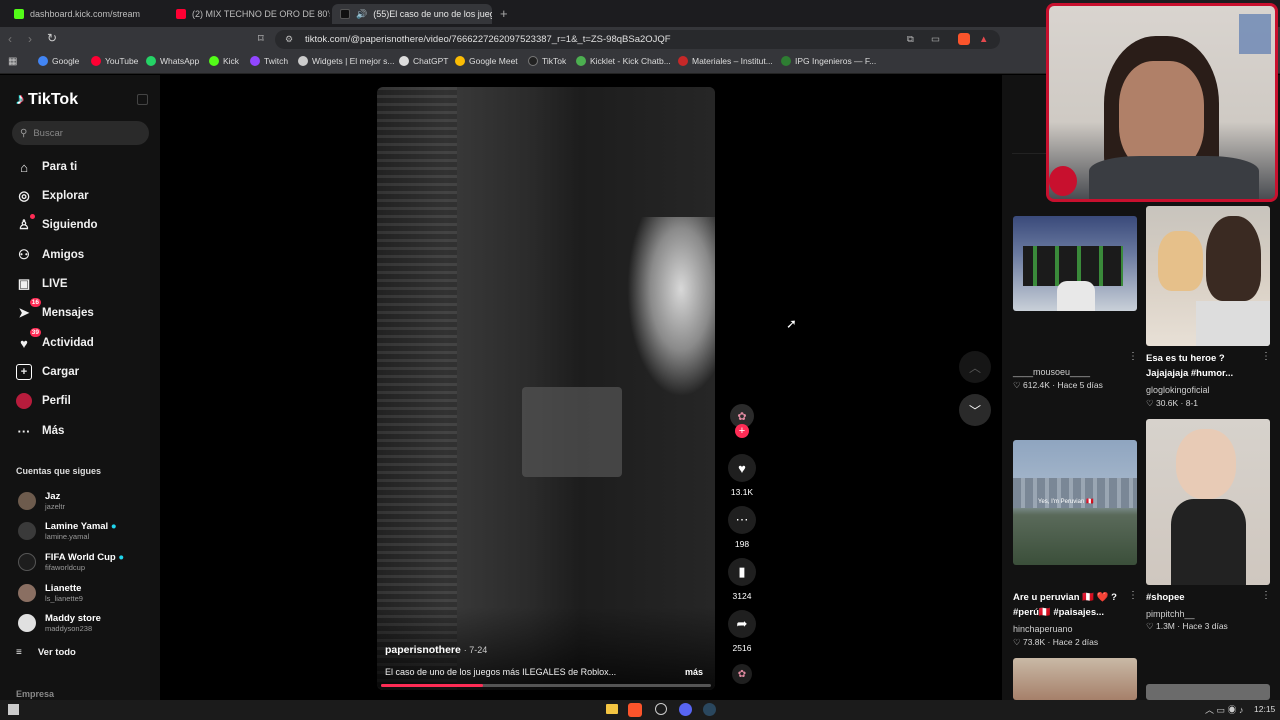 This screenshot has height=720, width=1280. Describe the element at coordinates (55, 339) in the screenshot. I see `nav-actividad: ♥ 39 Actividad` at that location.